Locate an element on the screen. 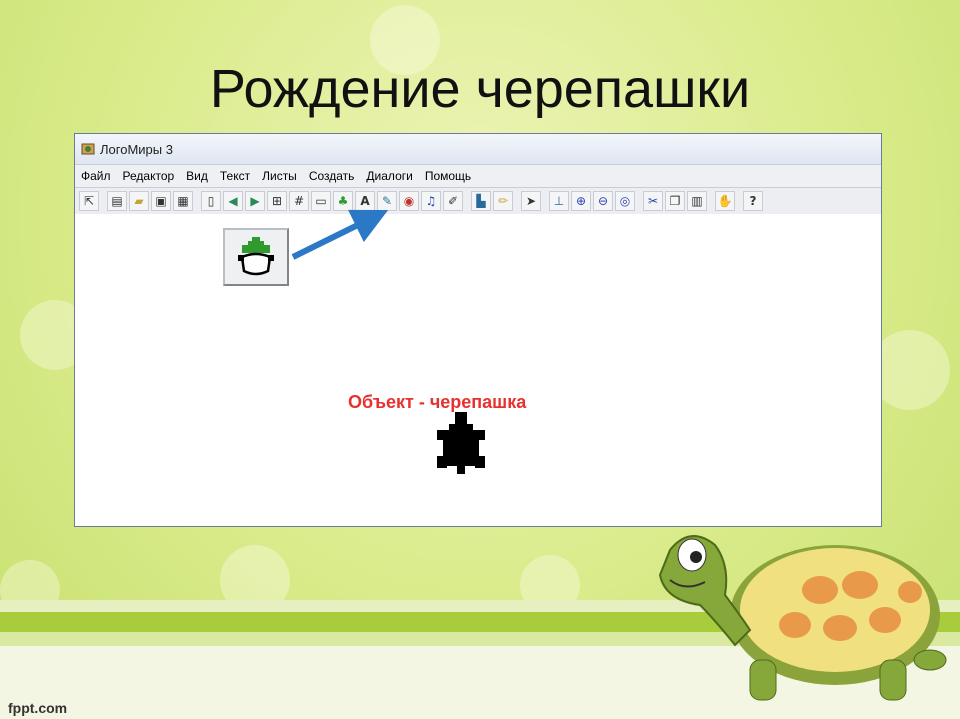 The image size is (960, 719). grid-small-icon: ⊞ is located at coordinates (277, 201).